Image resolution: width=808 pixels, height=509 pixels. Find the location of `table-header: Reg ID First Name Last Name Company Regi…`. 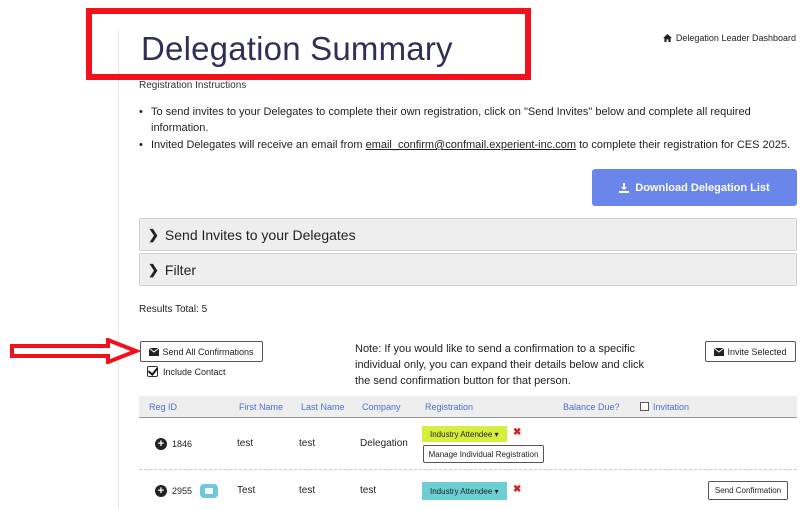

table-header: Reg ID First Name Last Name Company Regi… is located at coordinates (468, 407).